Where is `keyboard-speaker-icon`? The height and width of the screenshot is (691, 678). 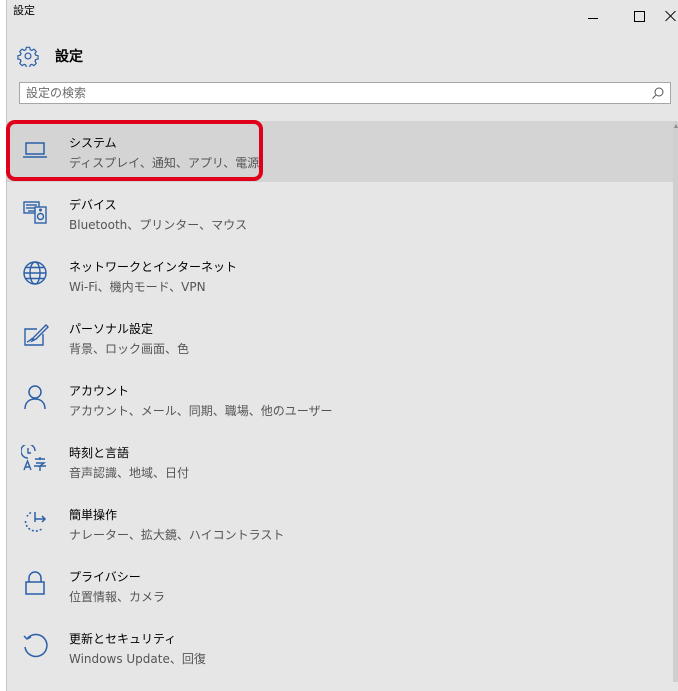 keyboard-speaker-icon is located at coordinates (35, 211).